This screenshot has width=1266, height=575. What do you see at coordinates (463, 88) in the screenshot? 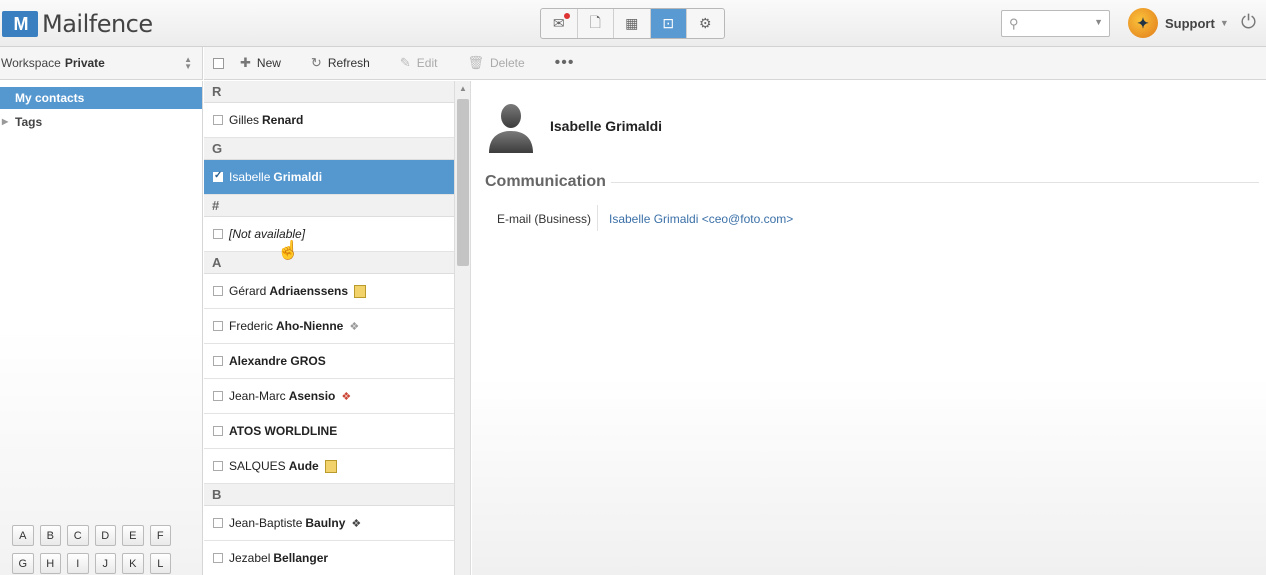
I see `scroll-up-icon: ▲` at bounding box center [463, 88].